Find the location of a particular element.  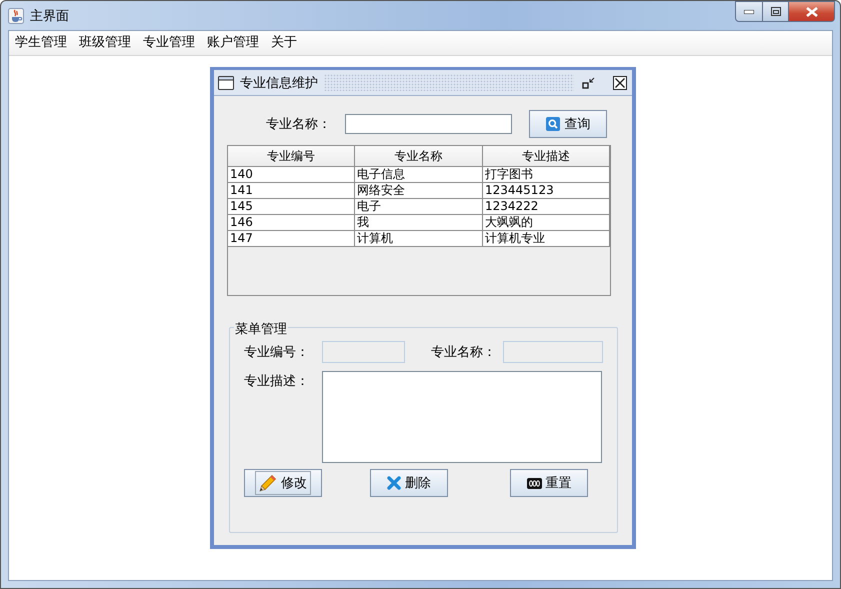

table-cell: 140 is located at coordinates (291, 175).